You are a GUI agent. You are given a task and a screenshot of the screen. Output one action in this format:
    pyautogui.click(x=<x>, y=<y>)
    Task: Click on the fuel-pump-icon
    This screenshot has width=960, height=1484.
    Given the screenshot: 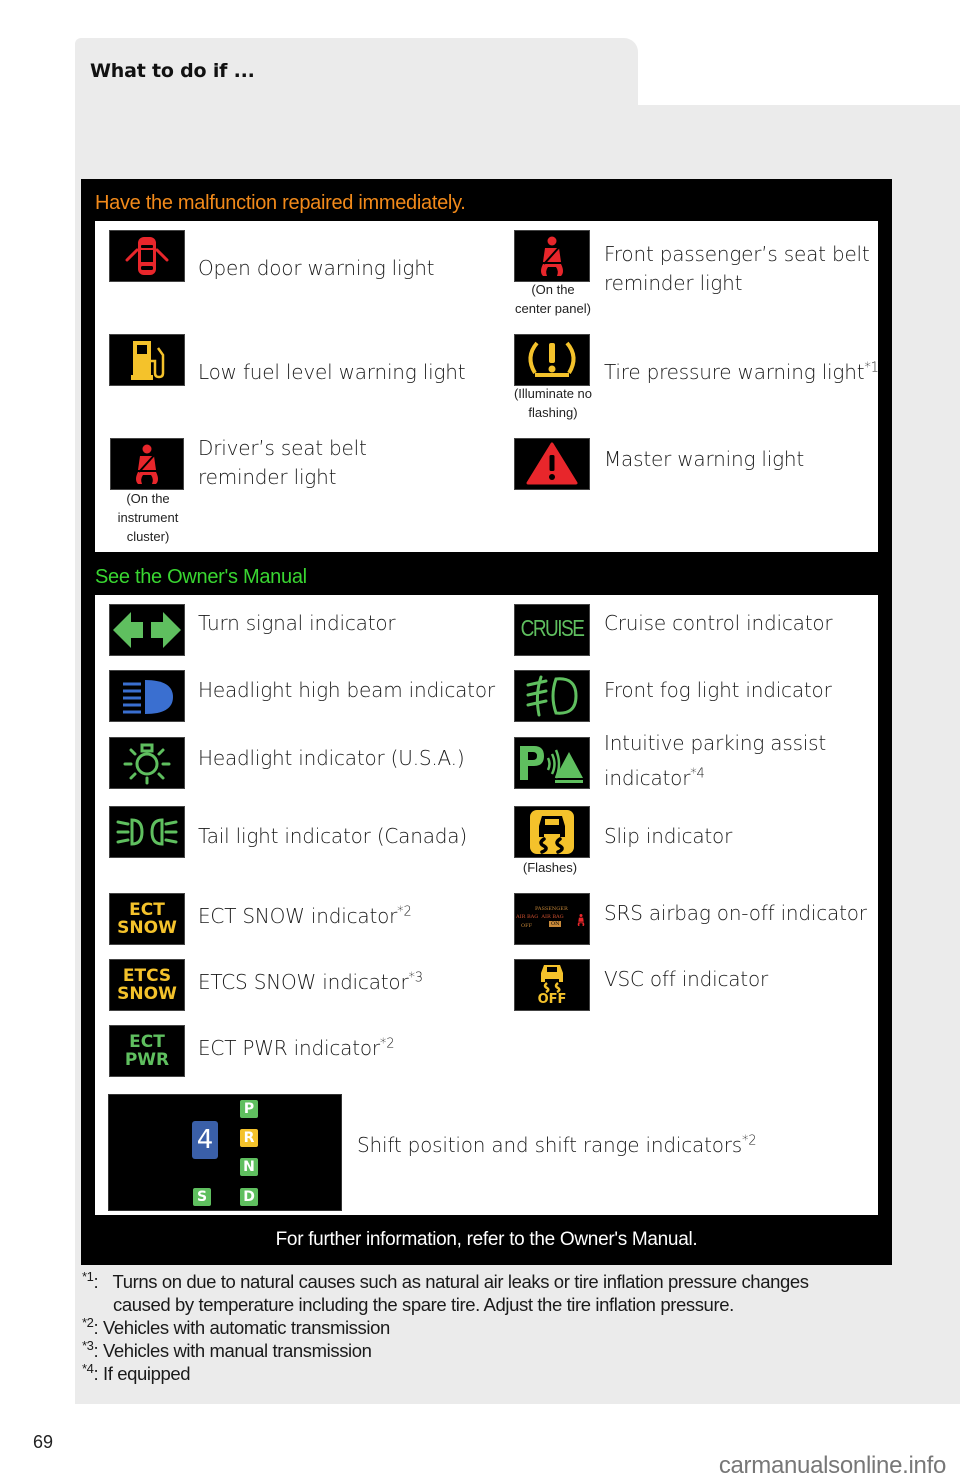 What is the action you would take?
    pyautogui.click(x=147, y=360)
    